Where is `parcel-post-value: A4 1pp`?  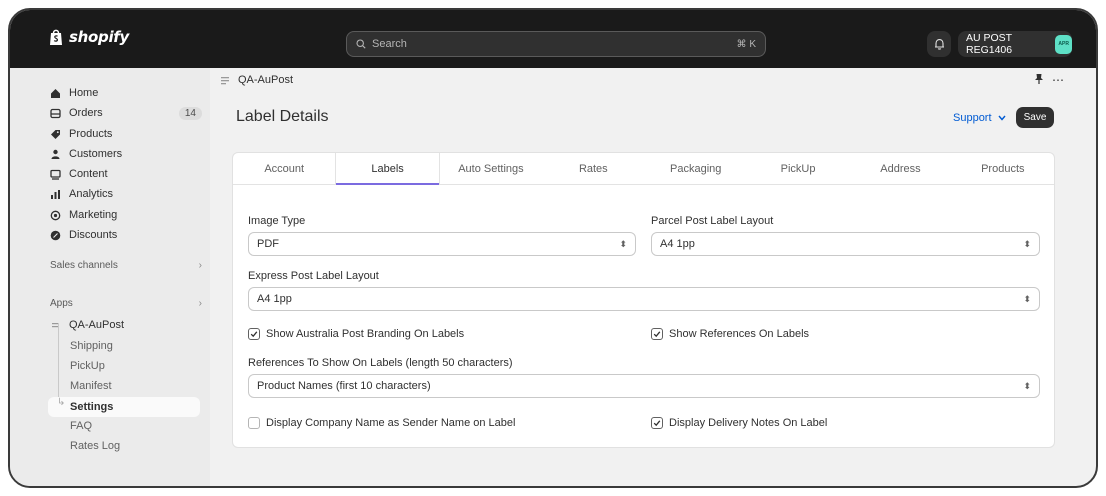 parcel-post-value: A4 1pp is located at coordinates (677, 244).